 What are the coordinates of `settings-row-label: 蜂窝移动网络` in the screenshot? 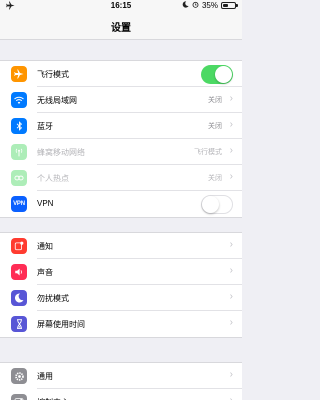 It's located at (61, 152).